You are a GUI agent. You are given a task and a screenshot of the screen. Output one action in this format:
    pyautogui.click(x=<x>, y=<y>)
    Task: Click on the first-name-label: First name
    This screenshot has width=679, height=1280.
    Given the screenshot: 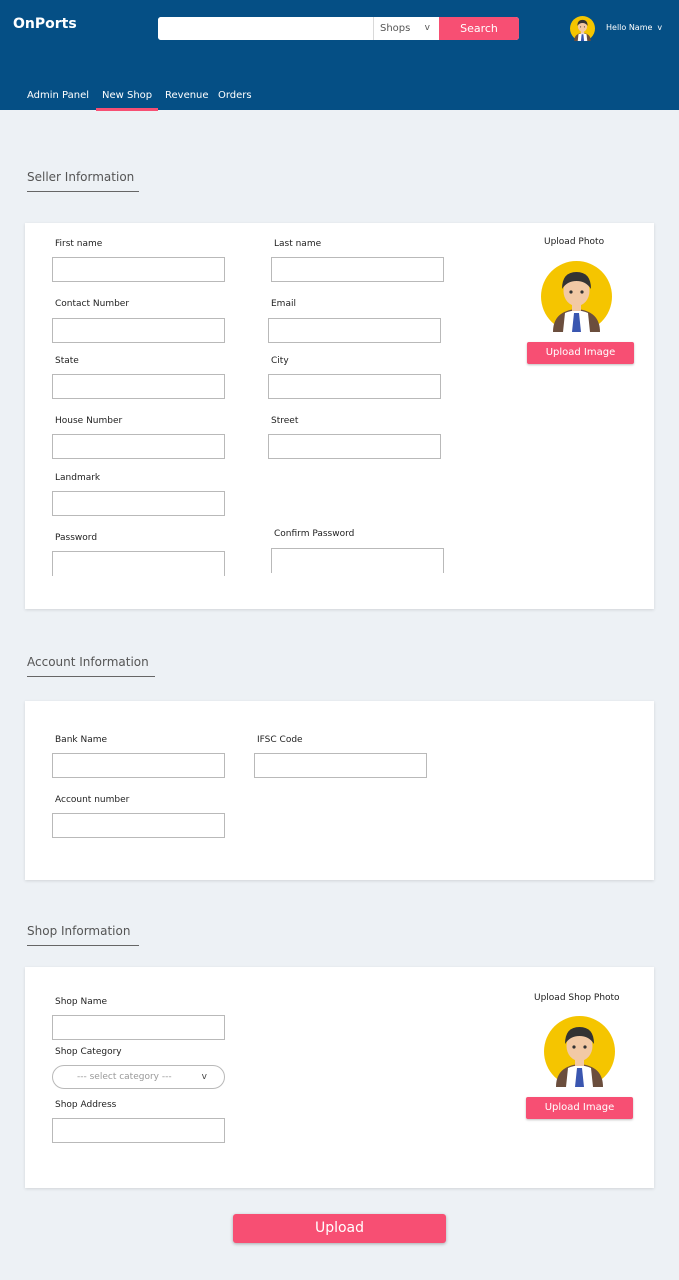 What is the action you would take?
    pyautogui.click(x=79, y=244)
    